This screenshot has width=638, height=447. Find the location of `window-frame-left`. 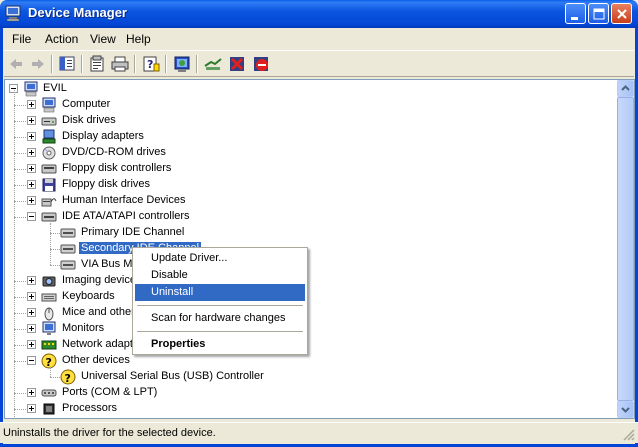

window-frame-left is located at coordinates (1, 237).